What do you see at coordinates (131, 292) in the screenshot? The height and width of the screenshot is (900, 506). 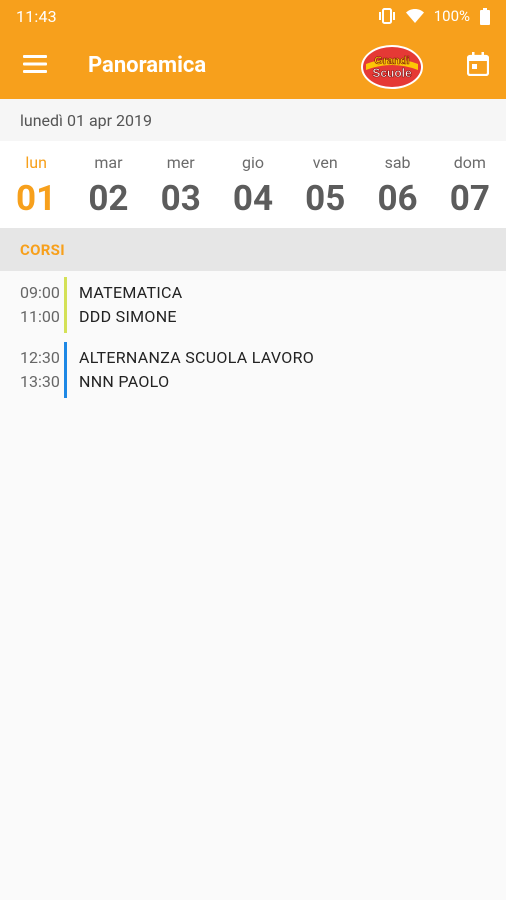 I see `course-subject: MATEMATICA` at bounding box center [131, 292].